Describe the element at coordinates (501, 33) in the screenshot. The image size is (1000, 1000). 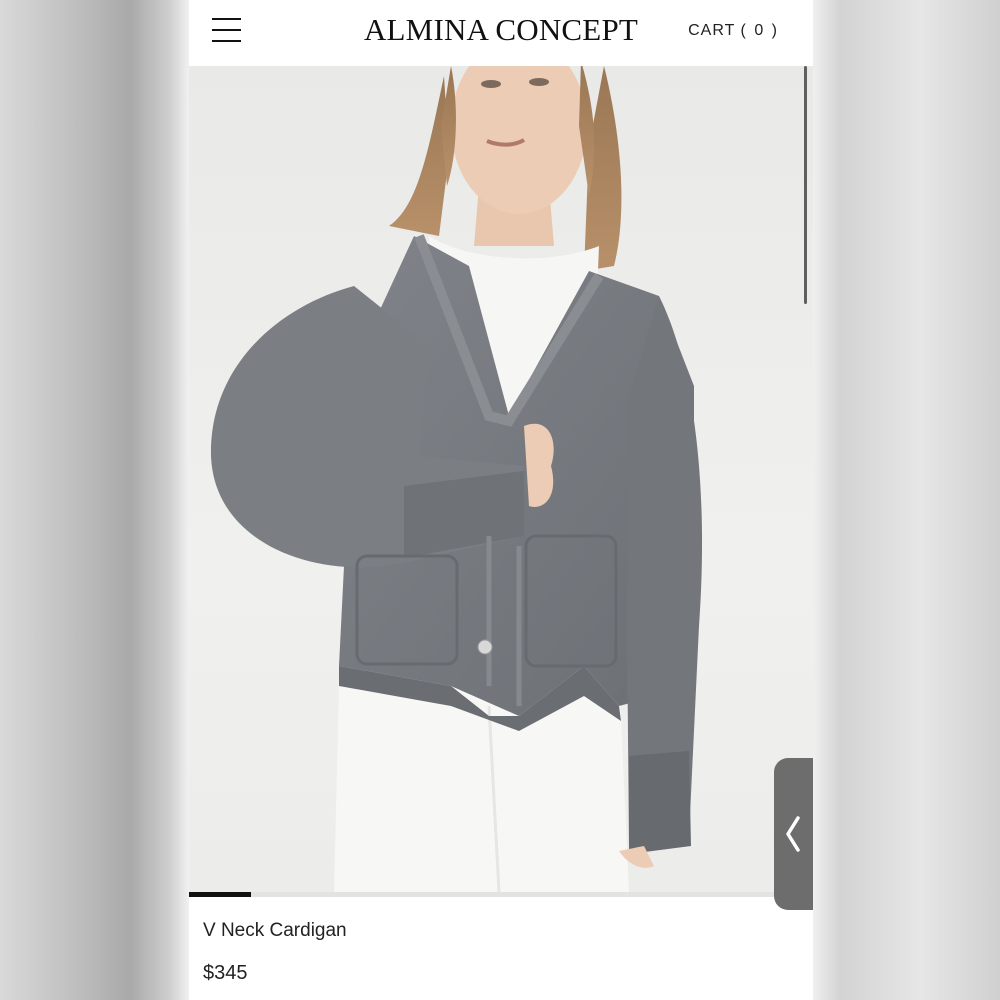
I see `site-header: ALMINA CONCEPT CART ( 0 )` at that location.